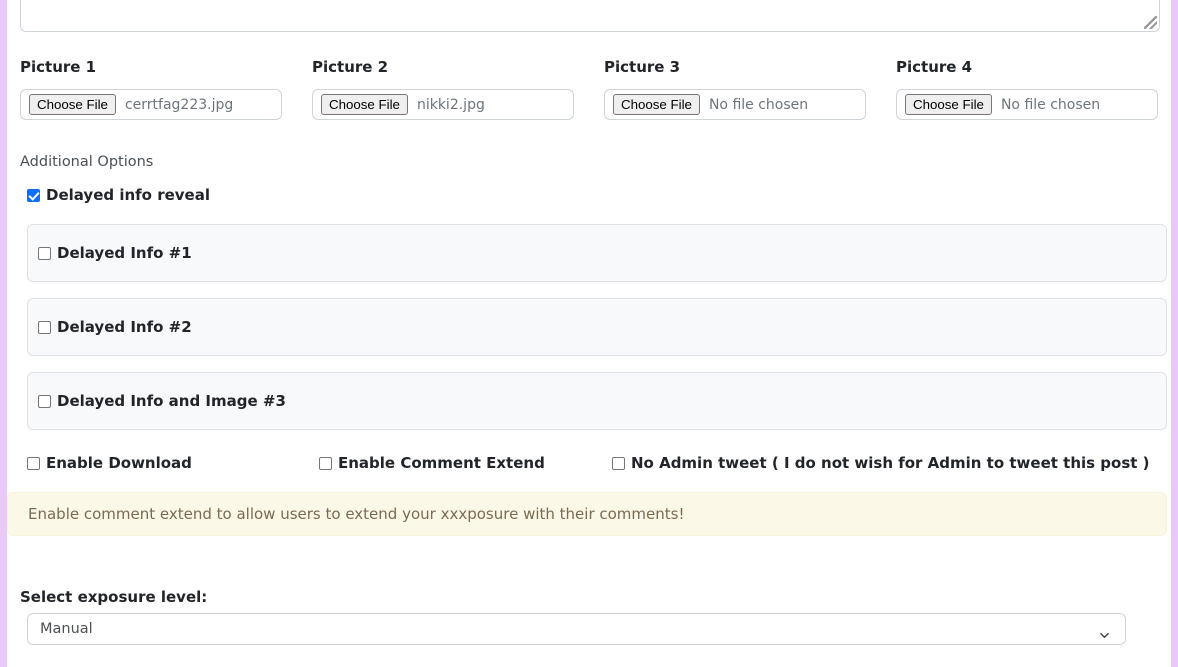 This screenshot has height=667, width=1178. Describe the element at coordinates (66, 629) in the screenshot. I see `exposure-level-value: Manual` at that location.